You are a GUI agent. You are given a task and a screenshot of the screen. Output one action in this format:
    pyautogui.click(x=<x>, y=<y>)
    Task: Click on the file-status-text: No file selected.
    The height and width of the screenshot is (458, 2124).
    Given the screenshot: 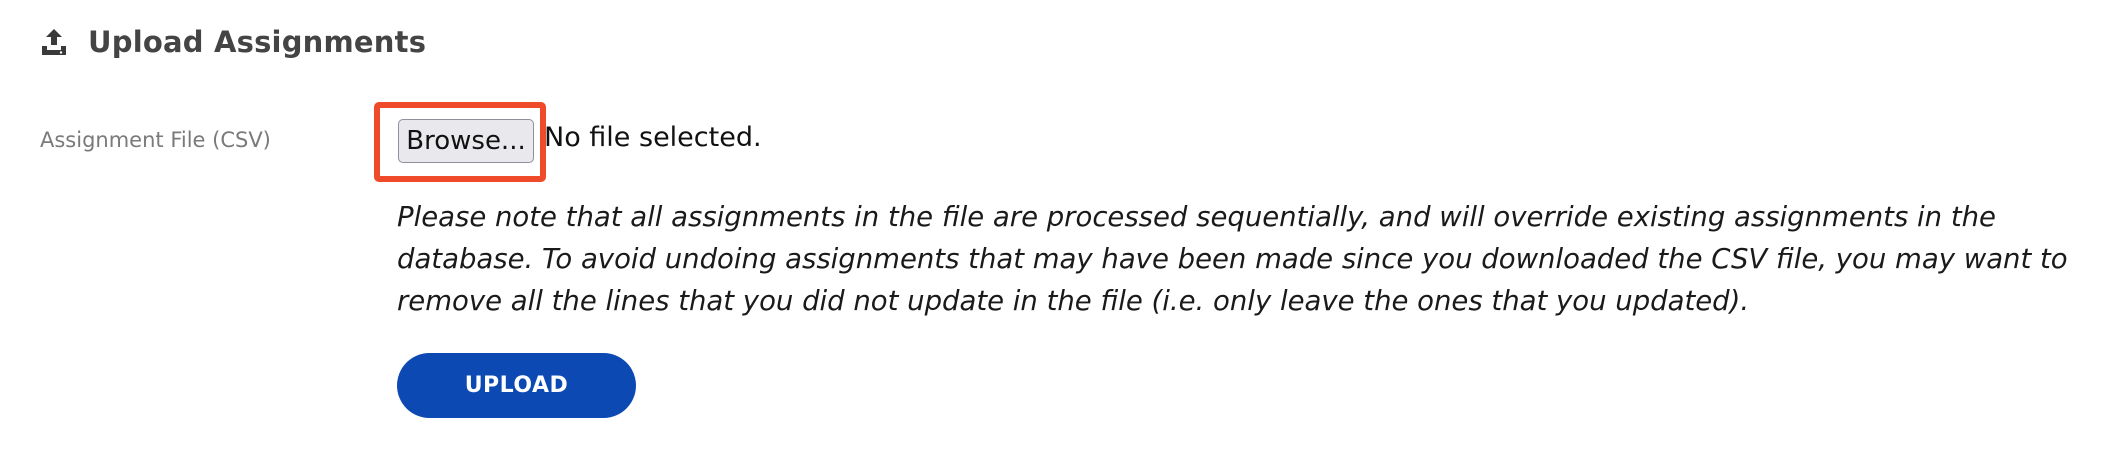 What is the action you would take?
    pyautogui.click(x=653, y=137)
    